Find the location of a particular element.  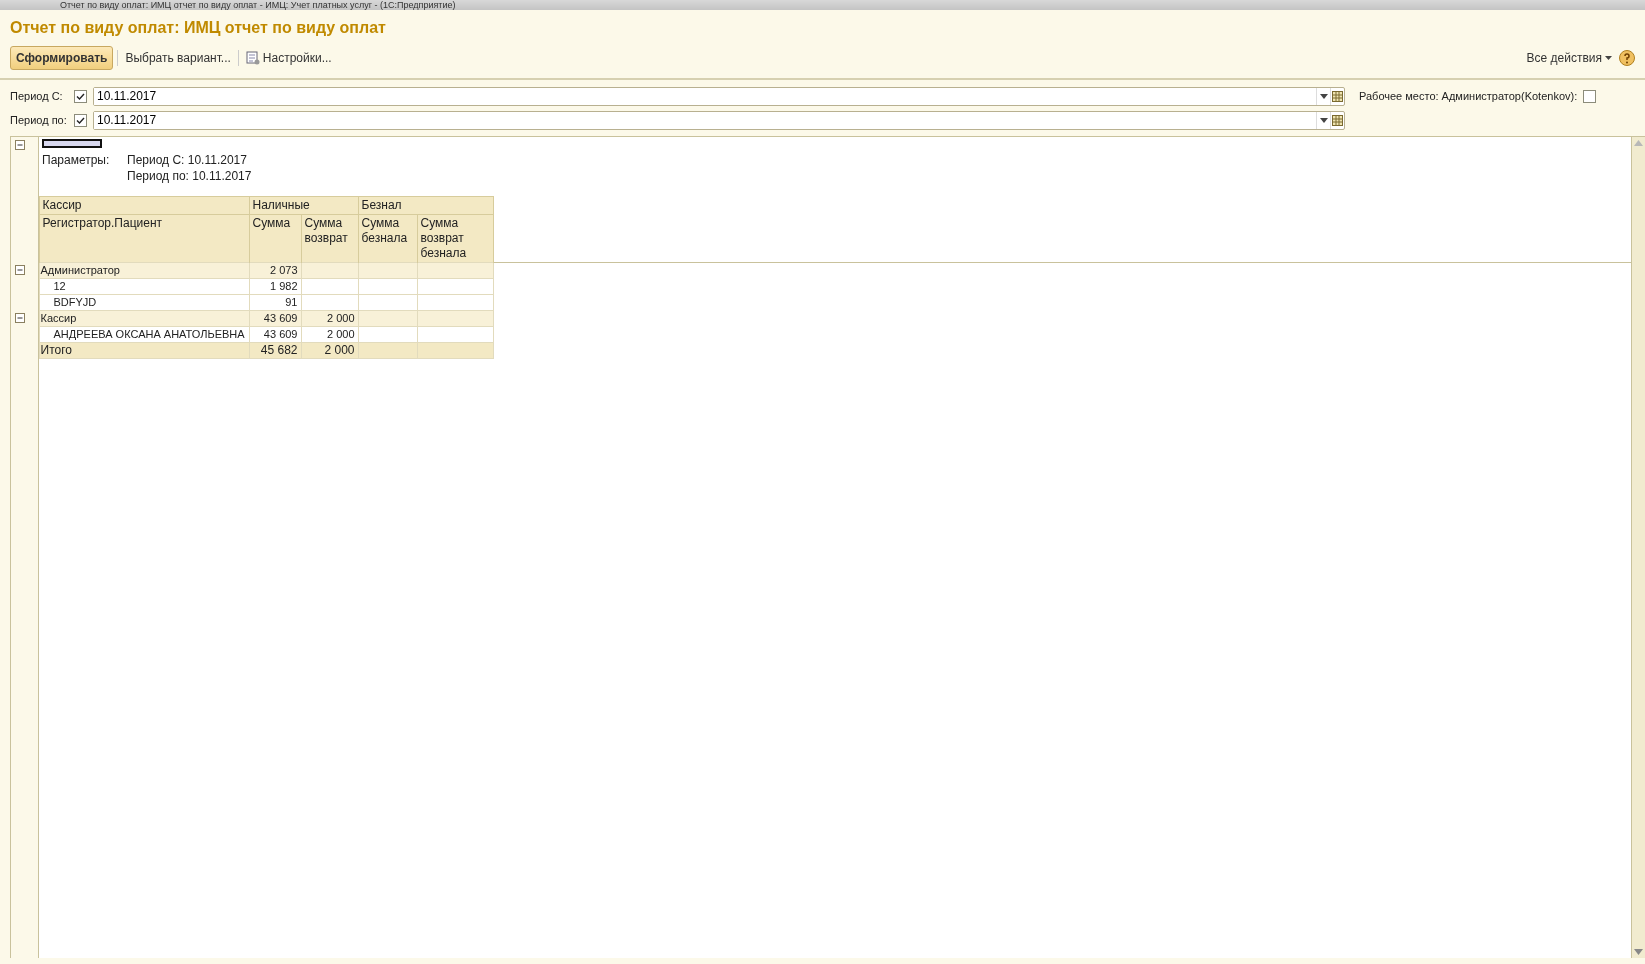

column-header: Кассир is located at coordinates (144, 205).